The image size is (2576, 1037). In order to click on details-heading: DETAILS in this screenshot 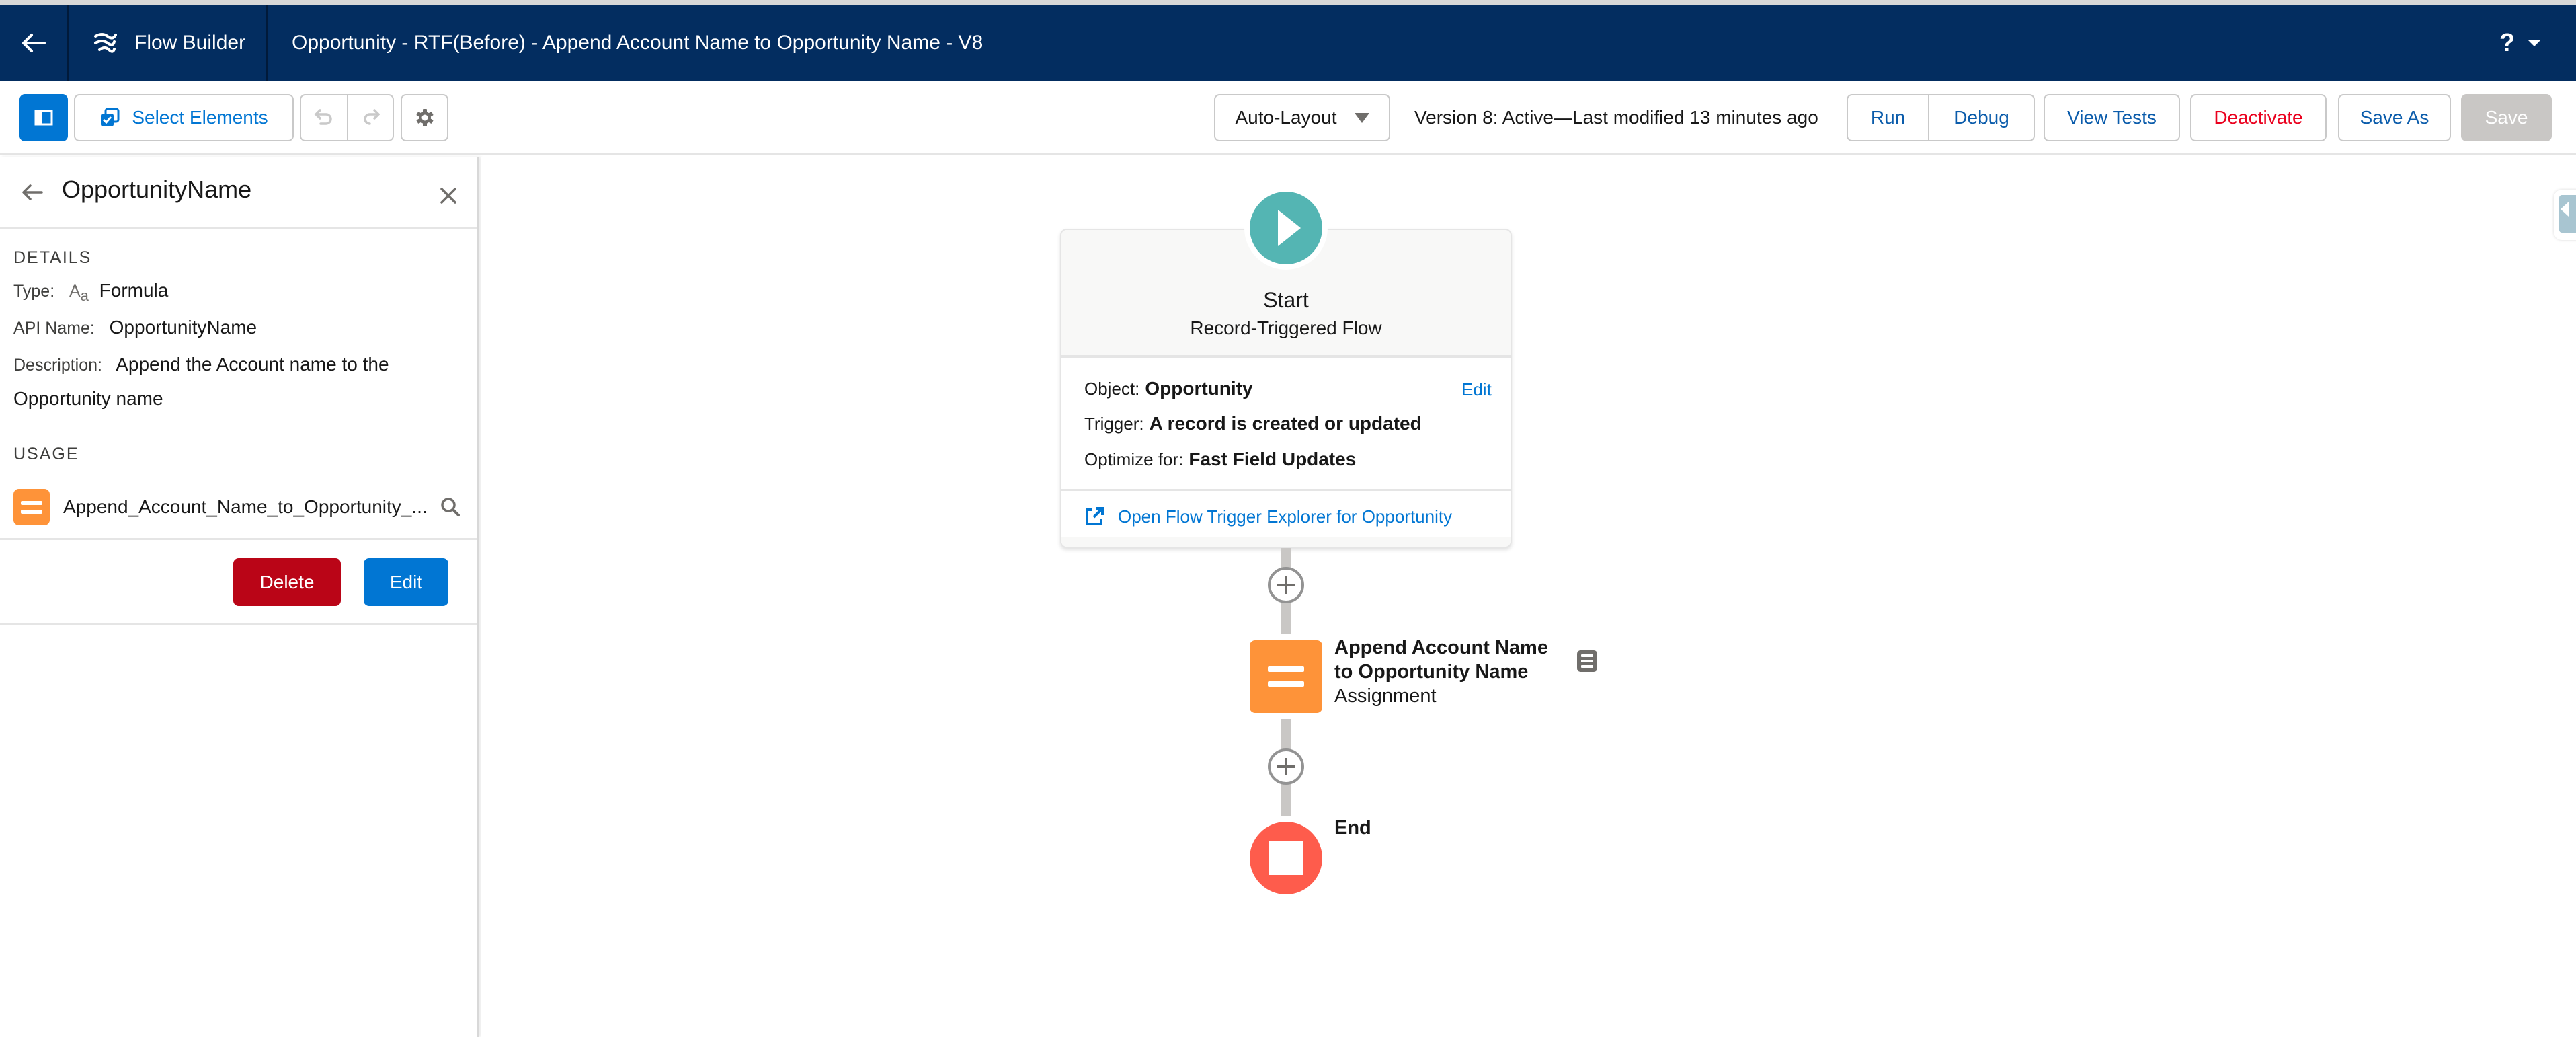, I will do `click(52, 257)`.